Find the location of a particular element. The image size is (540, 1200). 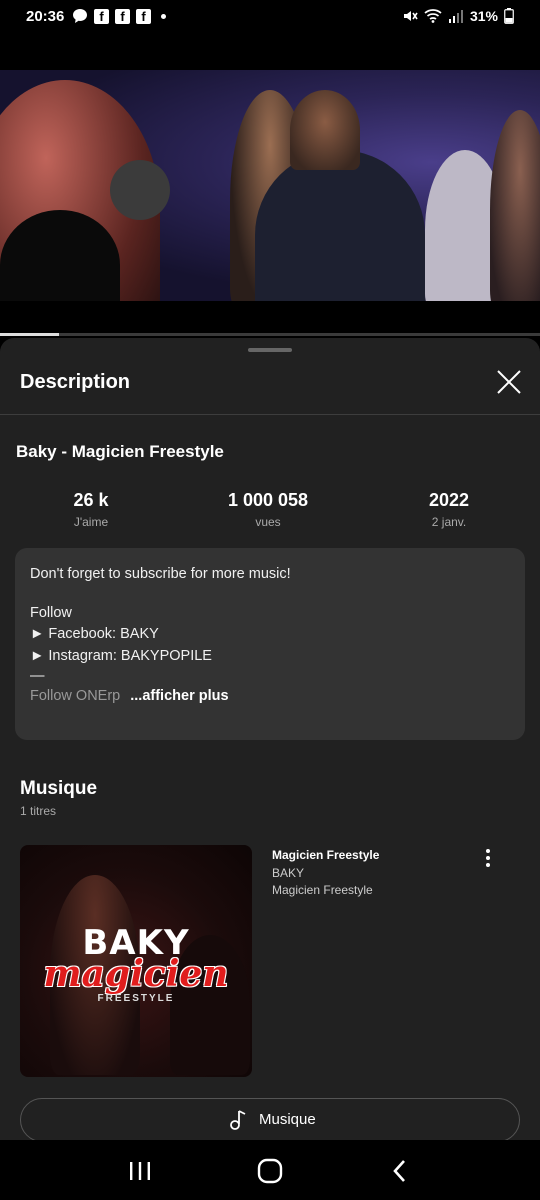

description-line: ► Facebook: BAKY is located at coordinates (94, 634).